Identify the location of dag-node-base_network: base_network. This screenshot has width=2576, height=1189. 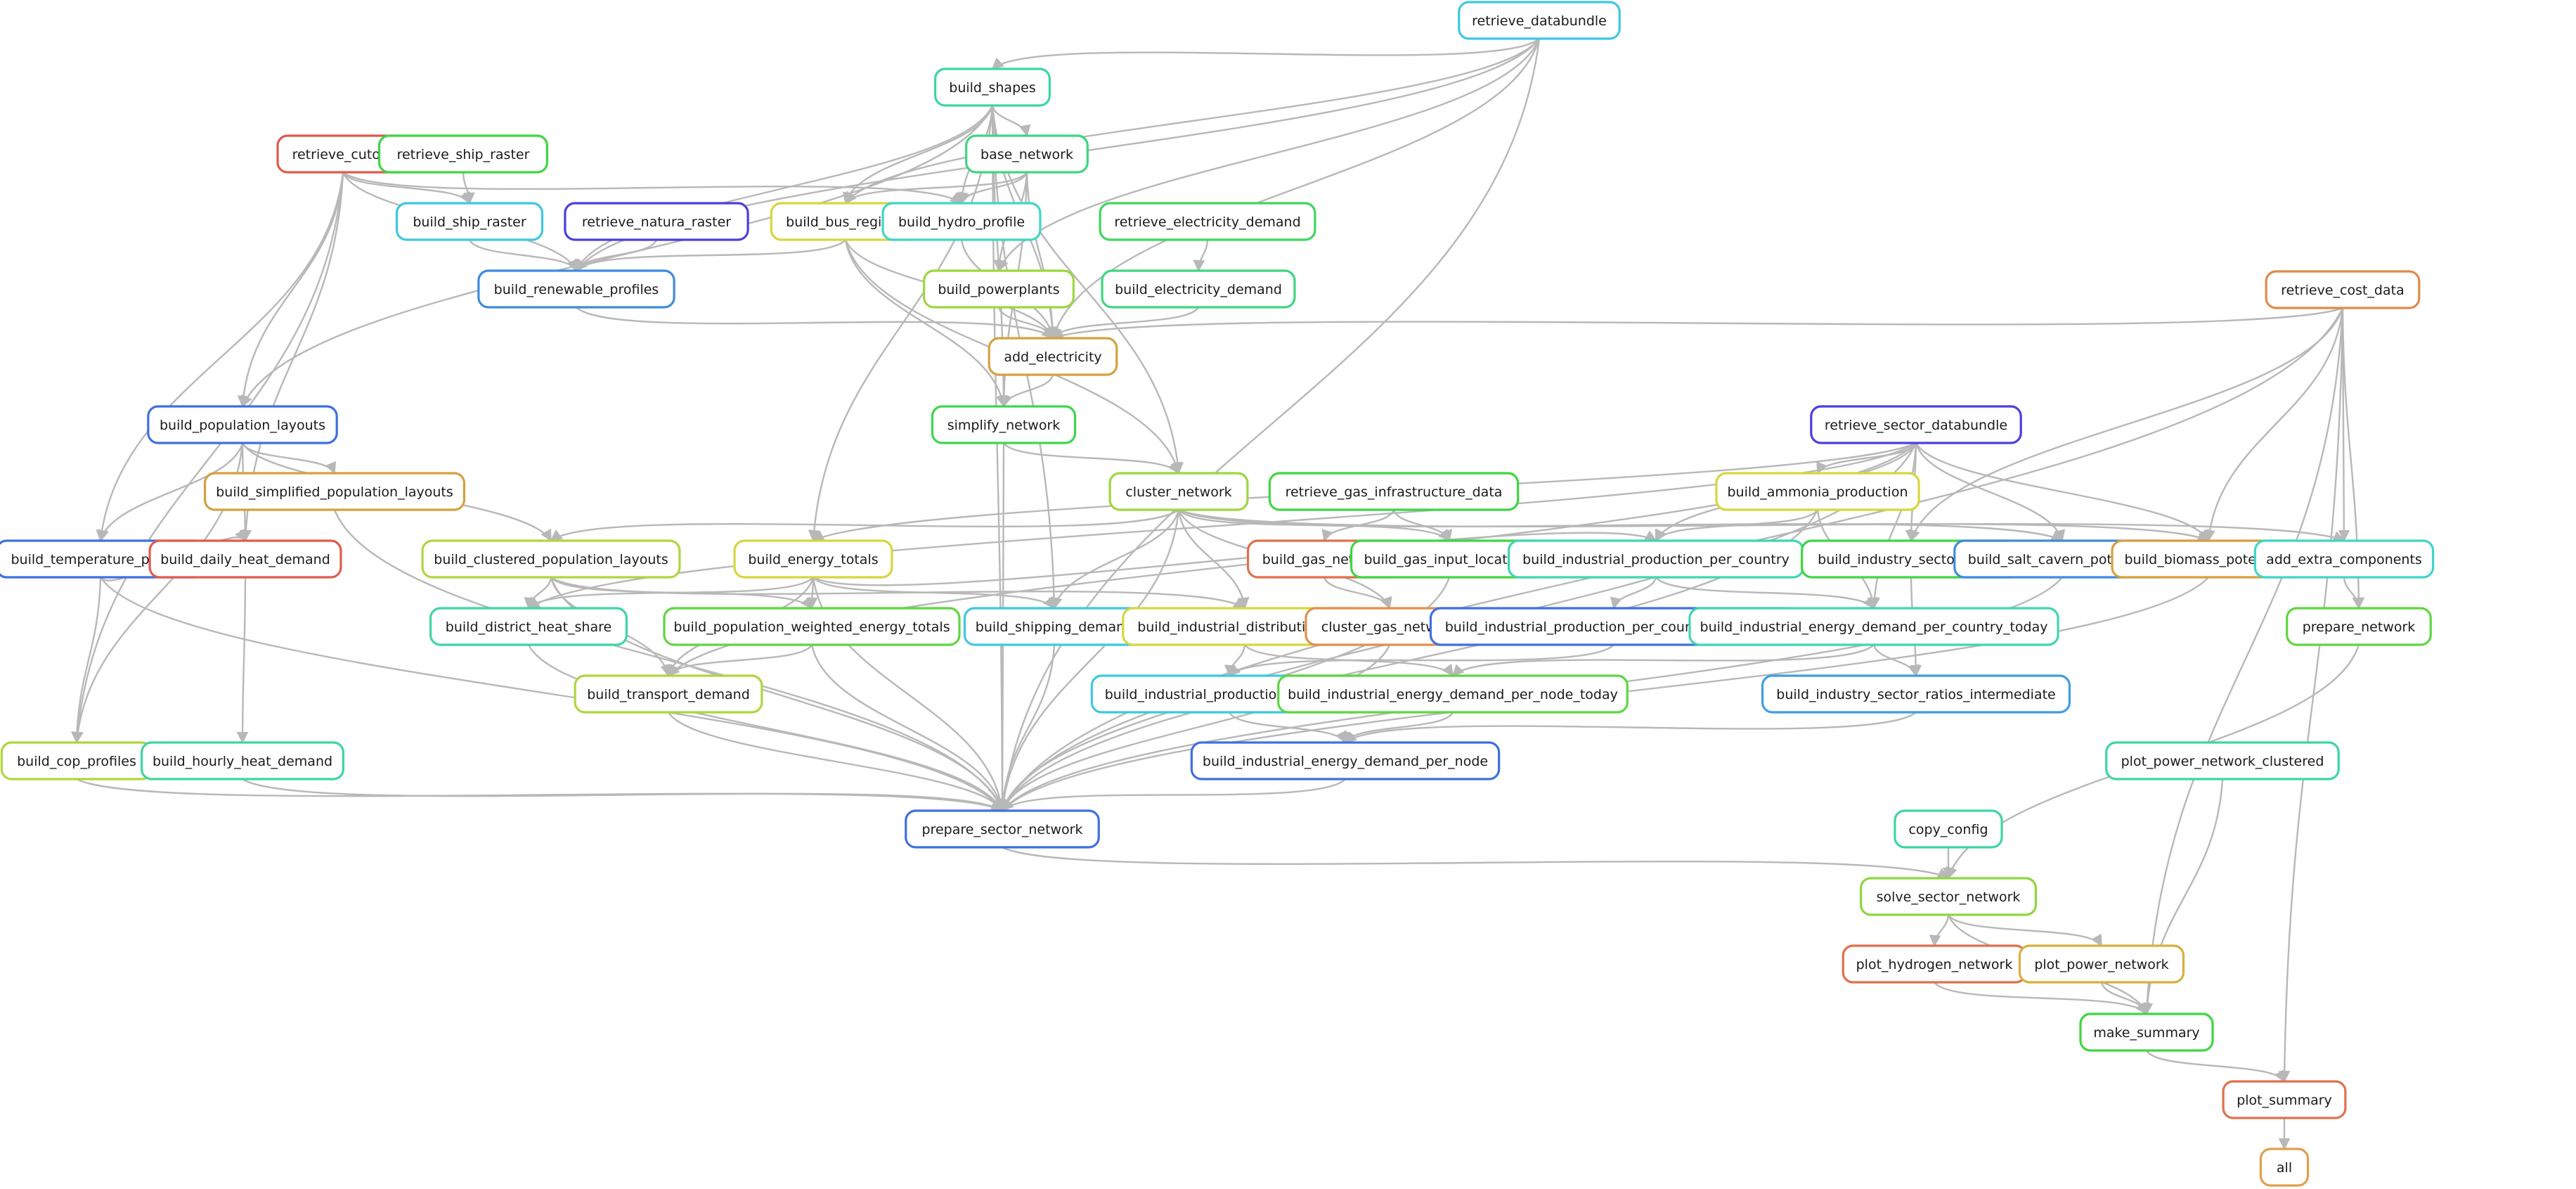
(1027, 154).